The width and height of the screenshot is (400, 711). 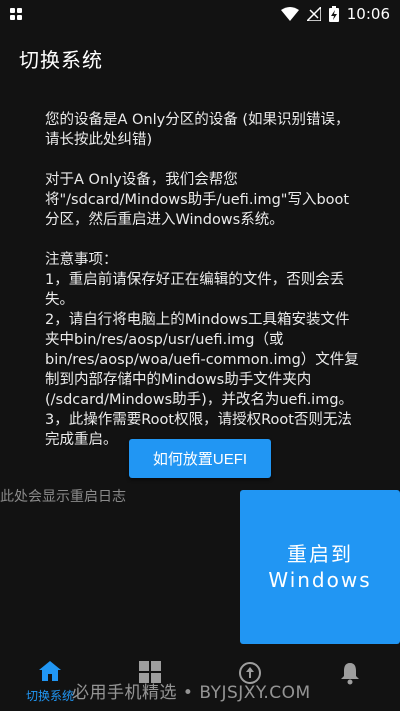 What do you see at coordinates (320, 567) in the screenshot?
I see `reboot-to-windows-button: 重启到 Windows` at bounding box center [320, 567].